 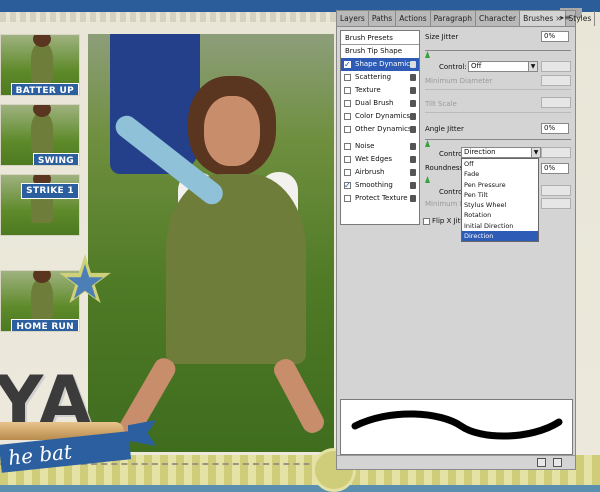 I want to click on trash-icon, so click(x=557, y=462).